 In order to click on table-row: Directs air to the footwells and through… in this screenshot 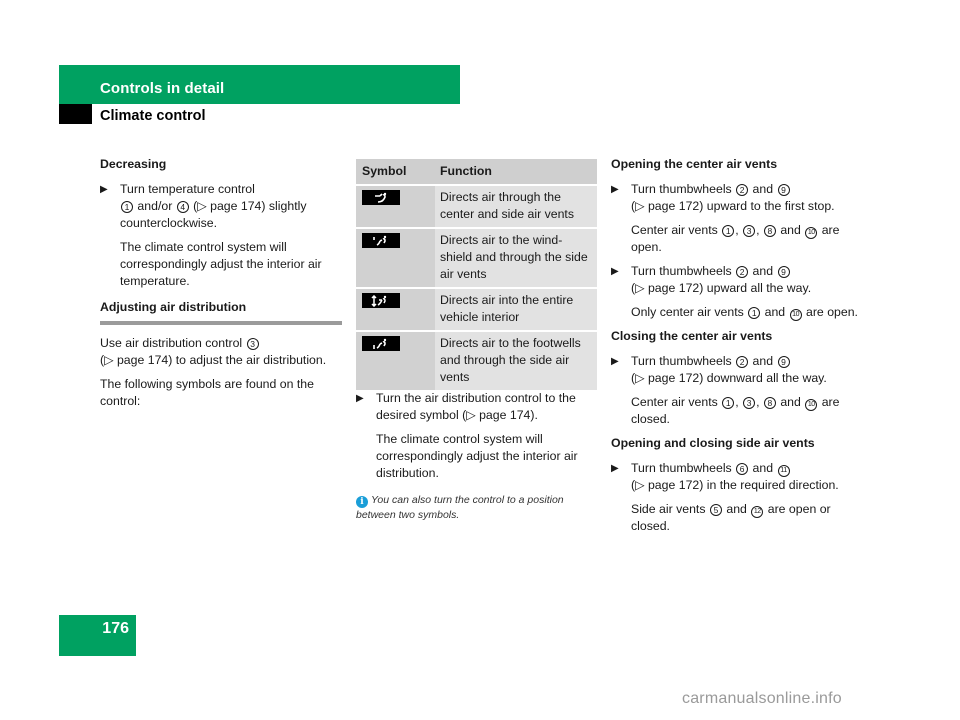, I will do `click(476, 362)`.